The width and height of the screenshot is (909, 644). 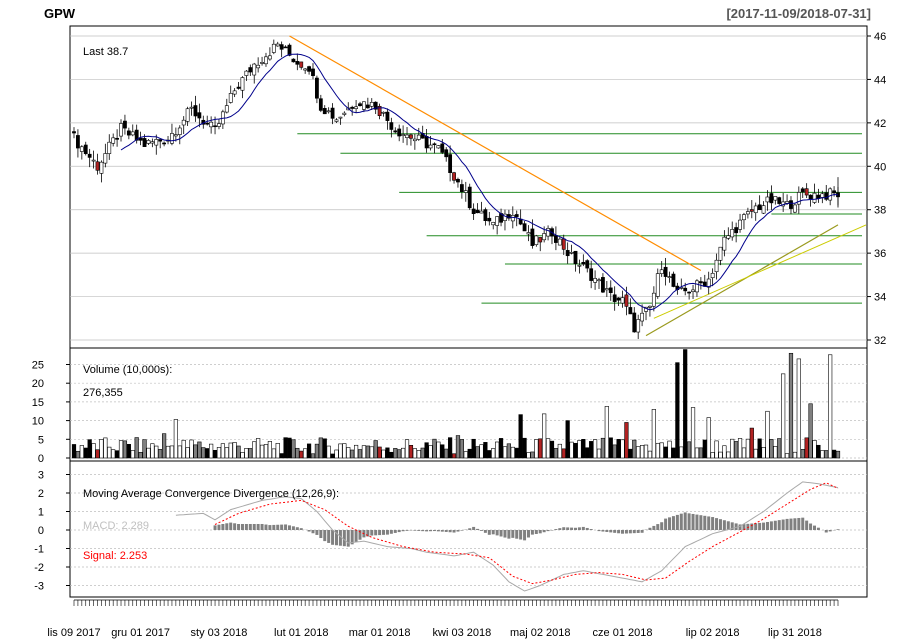 What do you see at coordinates (39, 587) in the screenshot?
I see `macd-axis-label: -3` at bounding box center [39, 587].